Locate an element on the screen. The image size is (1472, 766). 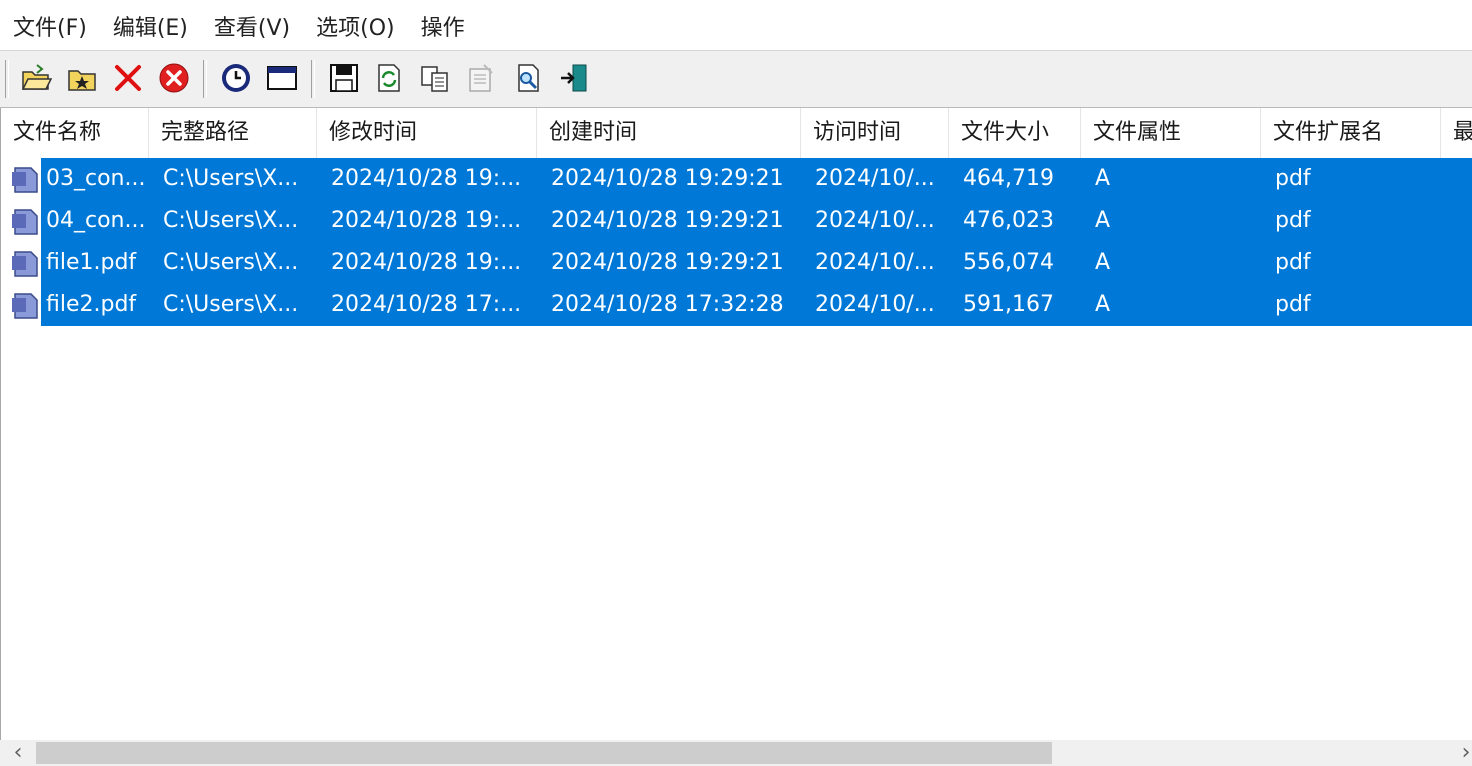
open-folder-button is located at coordinates (36, 78).